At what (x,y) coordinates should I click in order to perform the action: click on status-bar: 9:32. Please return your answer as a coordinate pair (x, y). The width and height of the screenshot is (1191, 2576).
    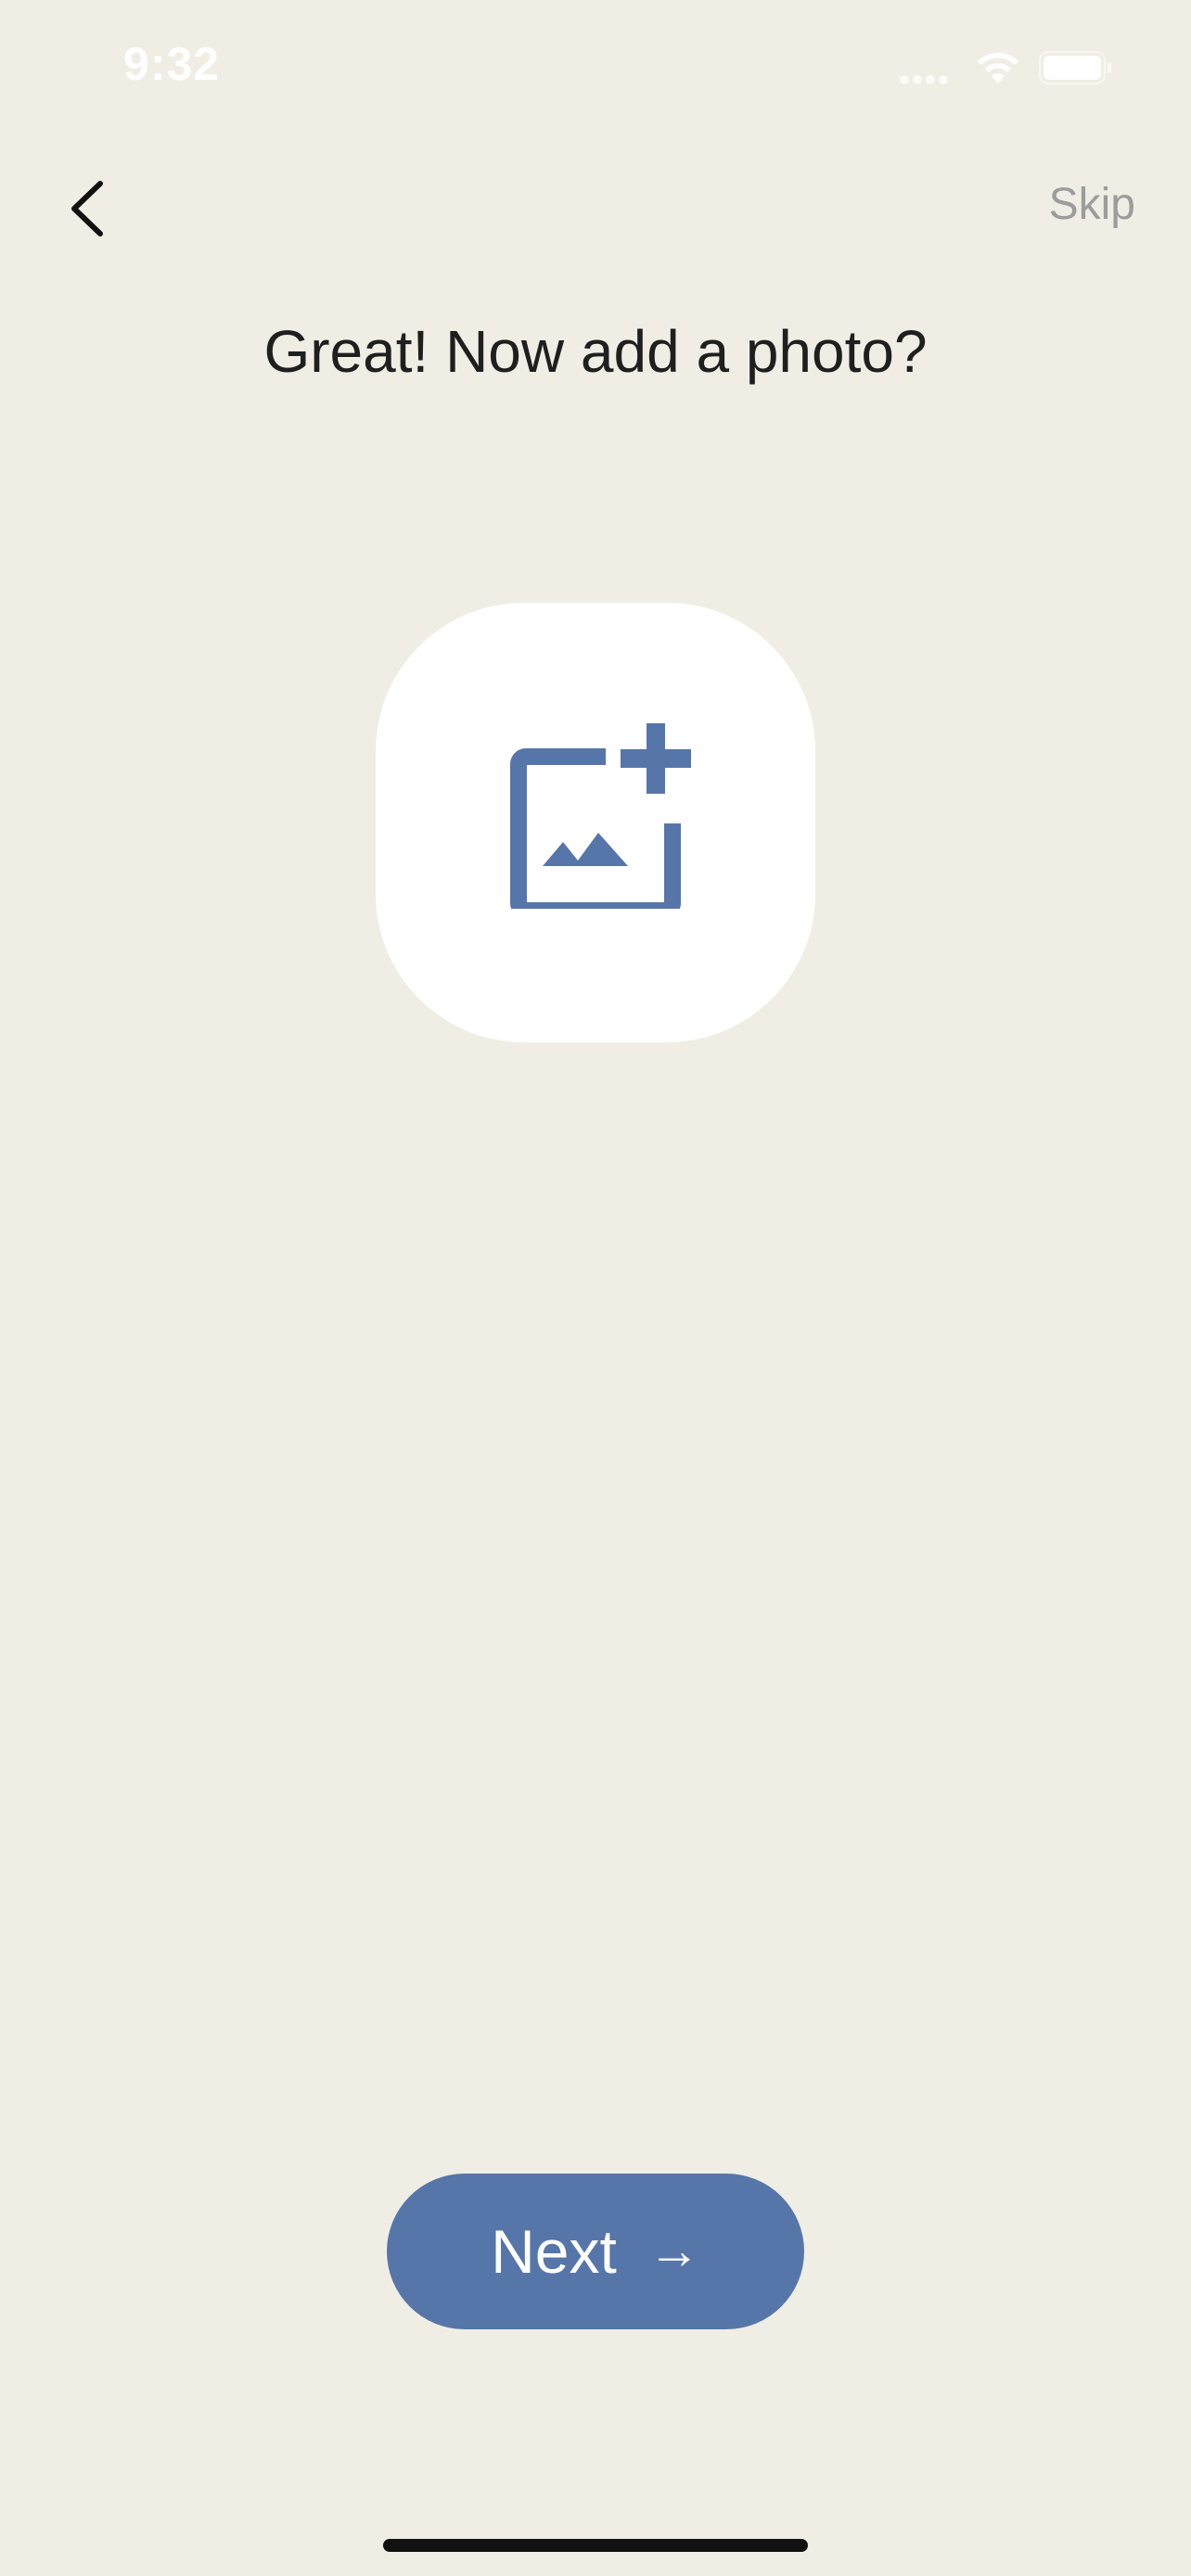
    Looking at the image, I should click on (595, 69).